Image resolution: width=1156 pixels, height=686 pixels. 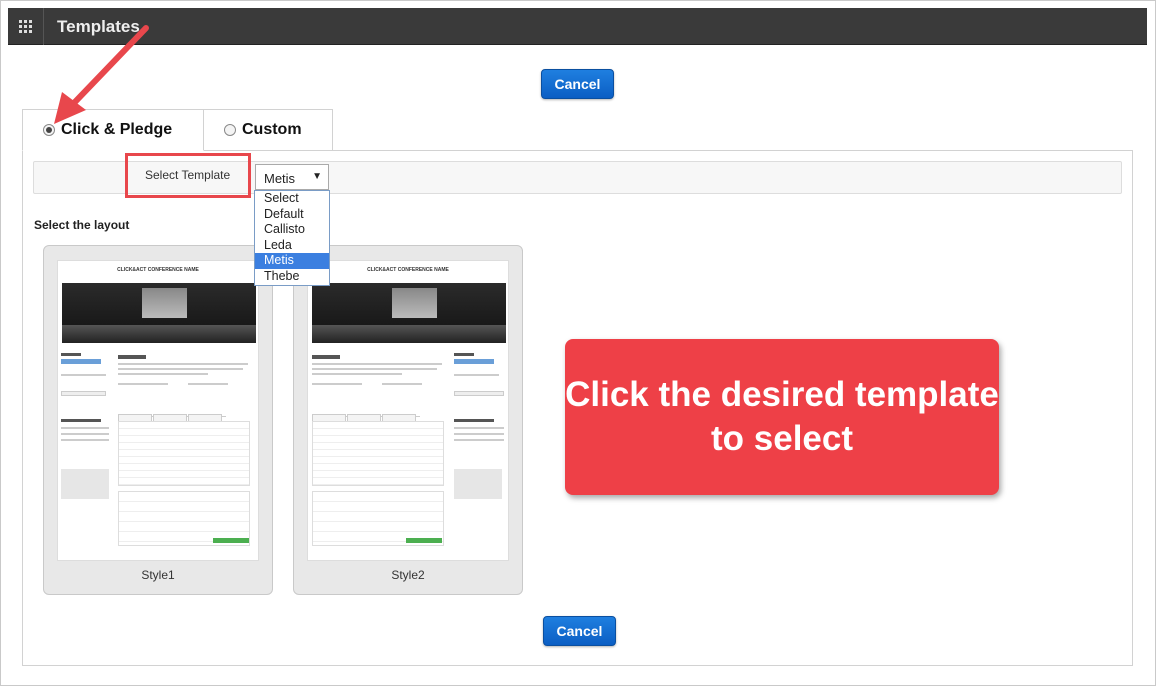 I want to click on layout-name: Style2, so click(x=408, y=575).